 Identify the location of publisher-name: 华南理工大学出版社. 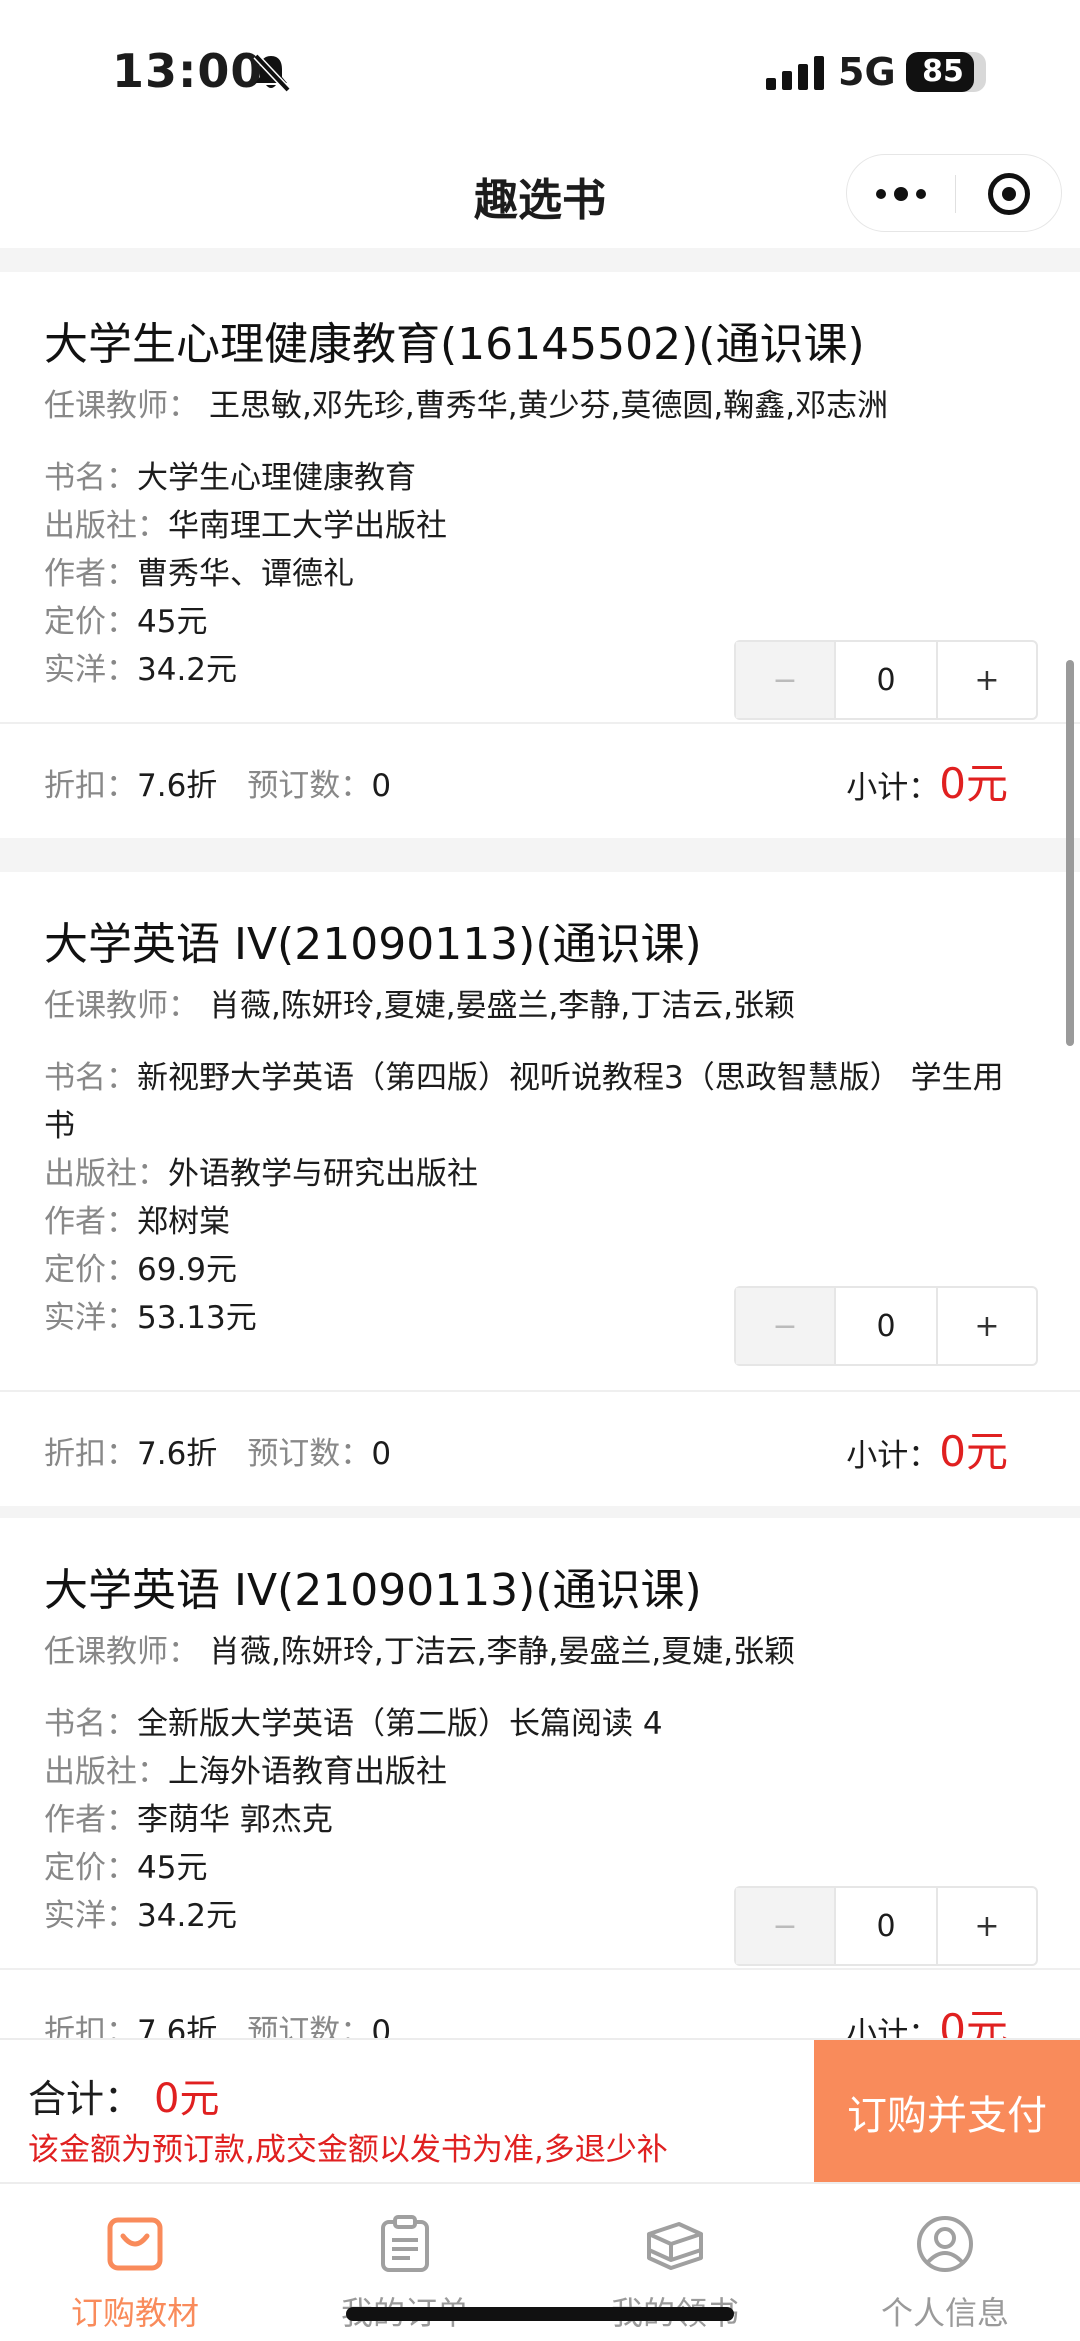
(307, 526).